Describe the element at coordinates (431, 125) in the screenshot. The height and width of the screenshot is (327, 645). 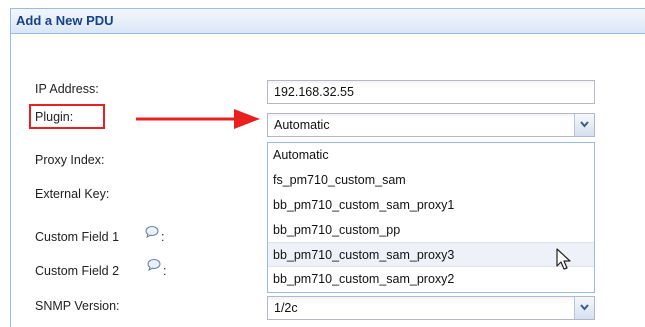
I see `plugin-select: Automatic` at that location.